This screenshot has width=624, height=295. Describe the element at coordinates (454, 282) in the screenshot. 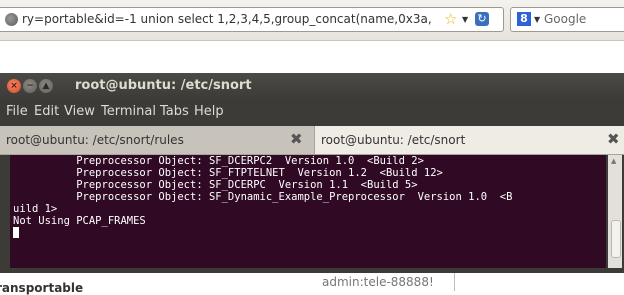

I see `page-divider` at that location.